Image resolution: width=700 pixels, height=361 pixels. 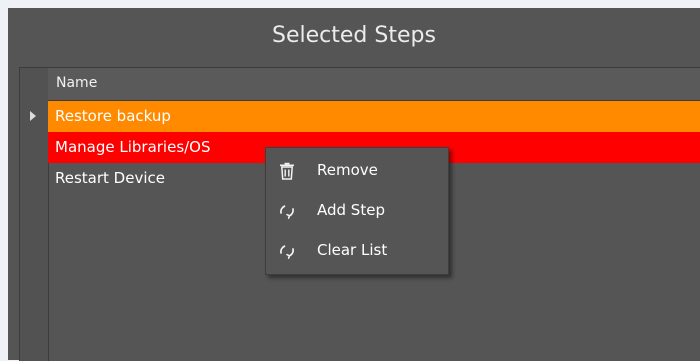 I want to click on menu-item-add-step: Add Step, so click(x=357, y=211).